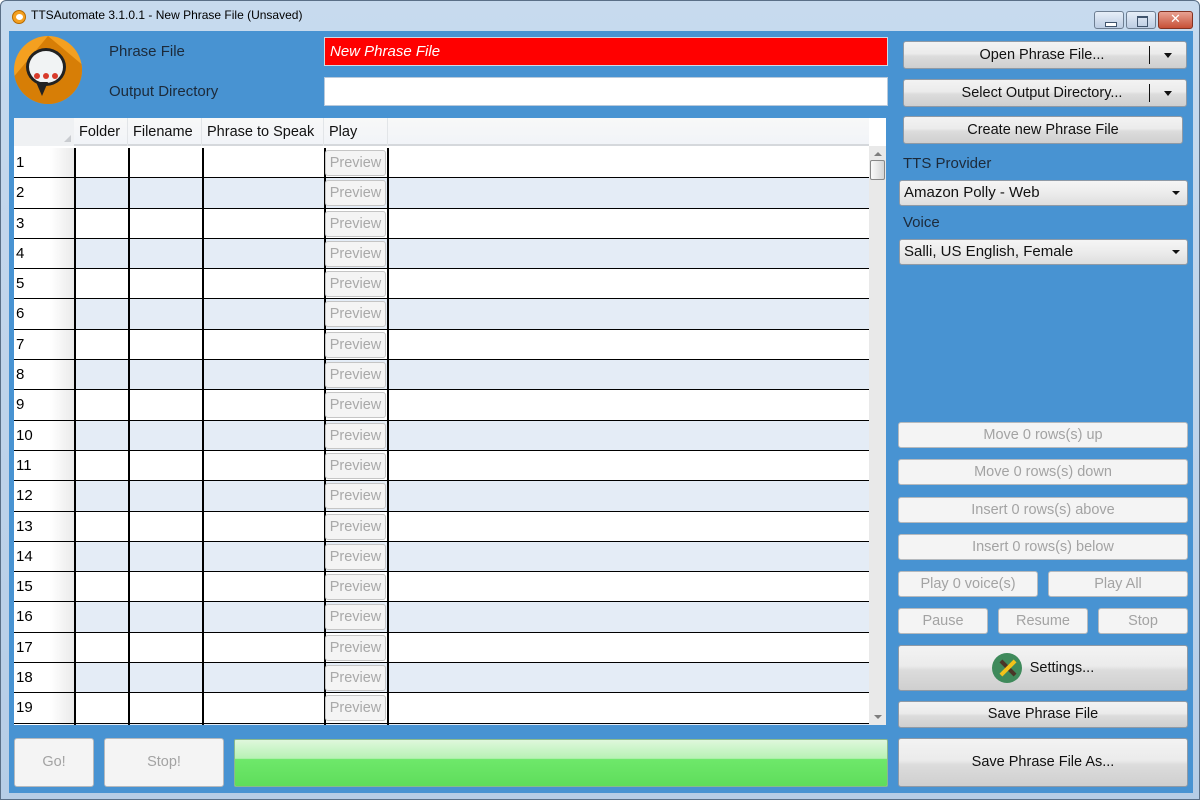 This screenshot has width=1200, height=800. I want to click on table-row: 12 Preview, so click(441, 496).